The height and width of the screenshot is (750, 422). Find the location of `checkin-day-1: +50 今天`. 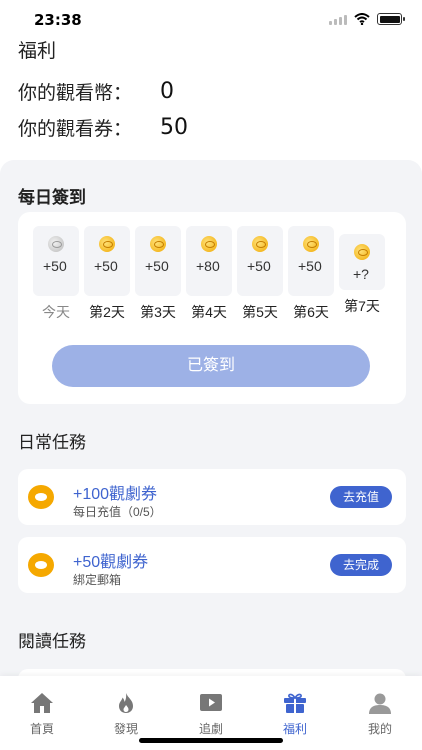

checkin-day-1: +50 今天 is located at coordinates (56, 274).